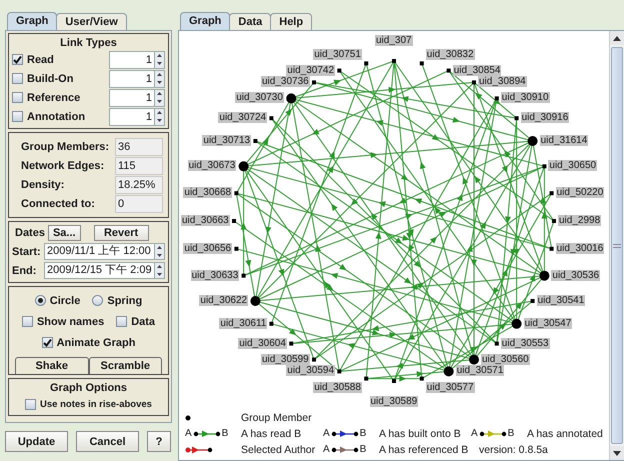 Image resolution: width=624 pixels, height=461 pixels. What do you see at coordinates (40, 60) in the screenshot?
I see `checkbox-label: Read` at bounding box center [40, 60].